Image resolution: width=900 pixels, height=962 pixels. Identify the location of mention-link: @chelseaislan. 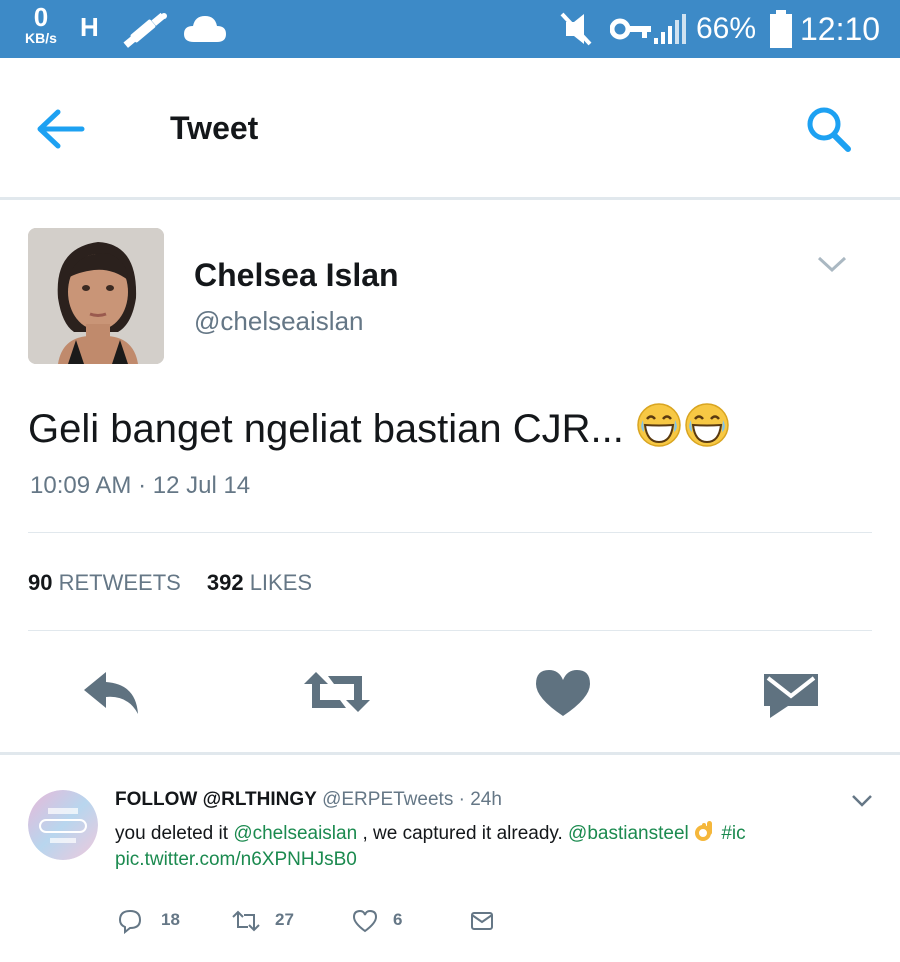
(295, 833).